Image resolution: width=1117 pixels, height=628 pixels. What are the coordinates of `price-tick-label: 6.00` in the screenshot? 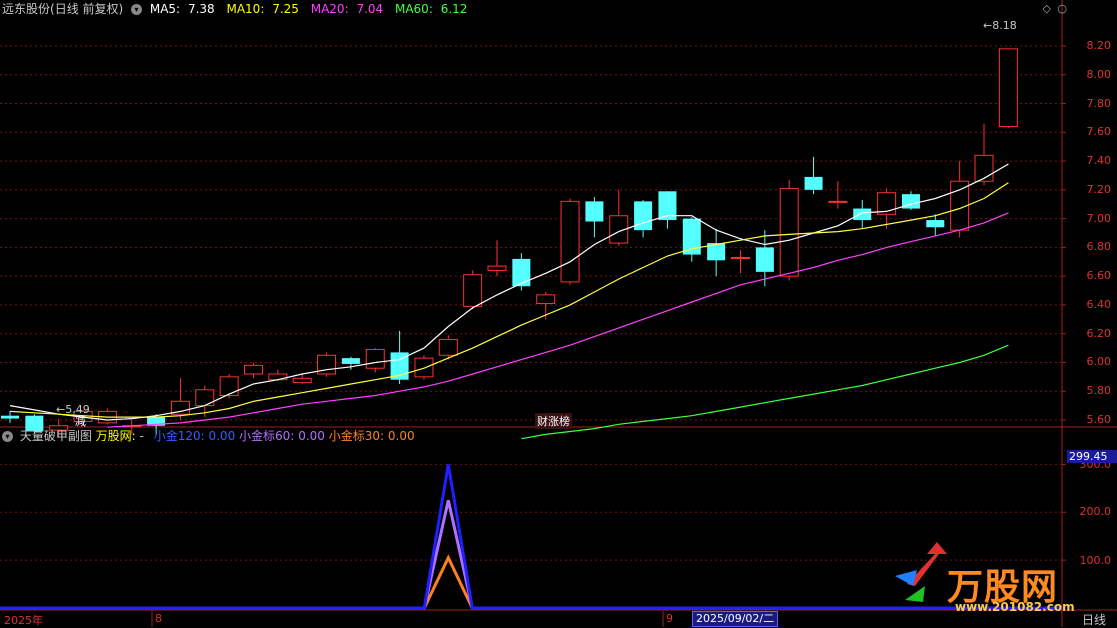 It's located at (1099, 362).